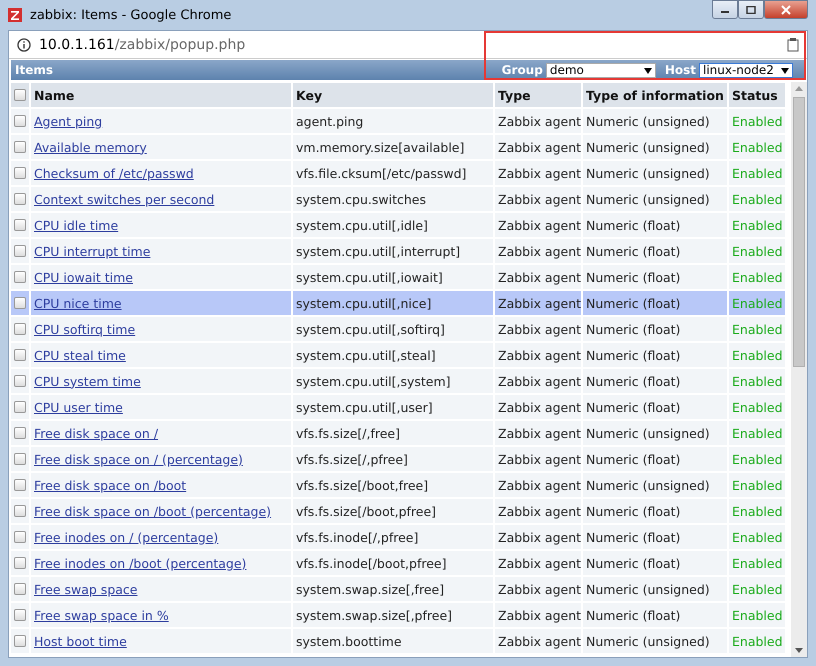  Describe the element at coordinates (393, 459) in the screenshot. I see `table-cell: vfs.fs.size[/,pfree]` at that location.